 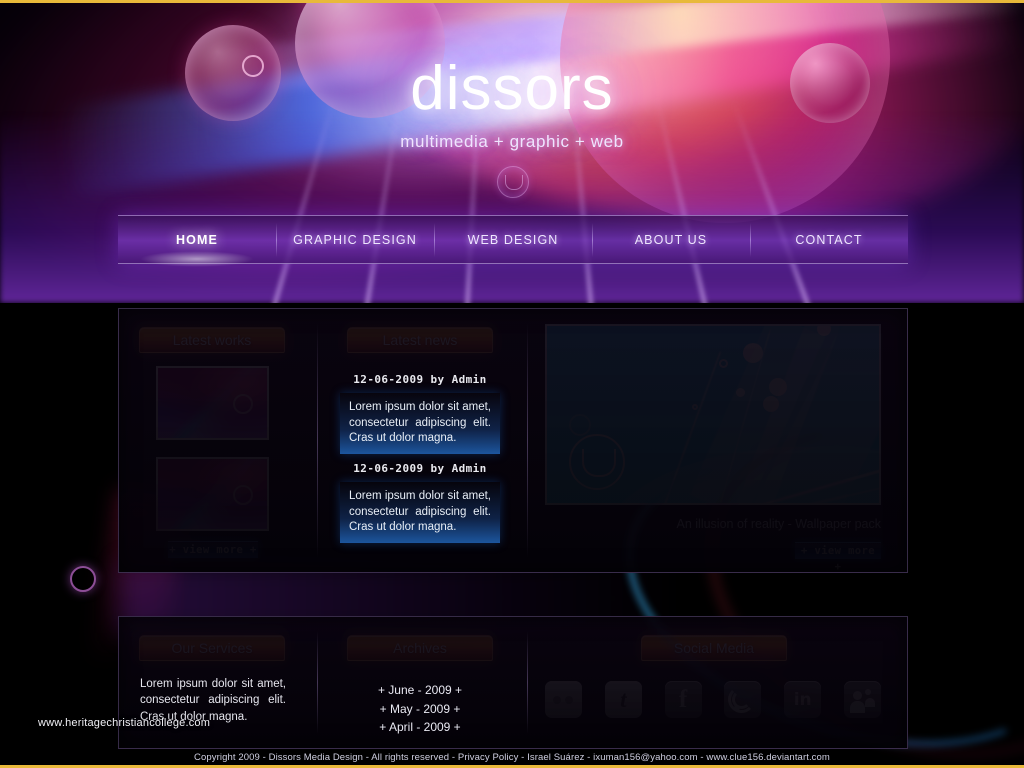 What do you see at coordinates (420, 379) in the screenshot?
I see `news-item-1-date: 12-06-2009 by Admin` at bounding box center [420, 379].